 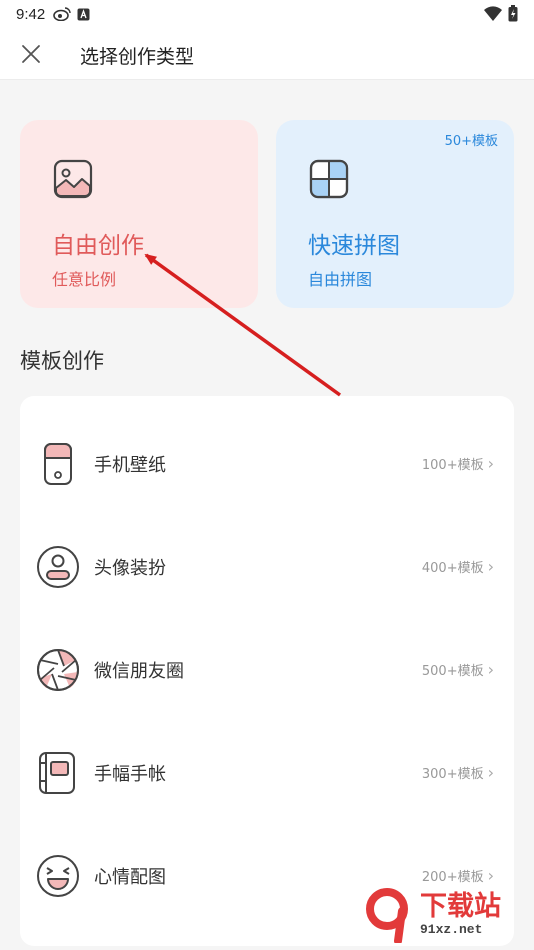 What do you see at coordinates (387, 915) in the screenshot?
I see `site-logo-icon` at bounding box center [387, 915].